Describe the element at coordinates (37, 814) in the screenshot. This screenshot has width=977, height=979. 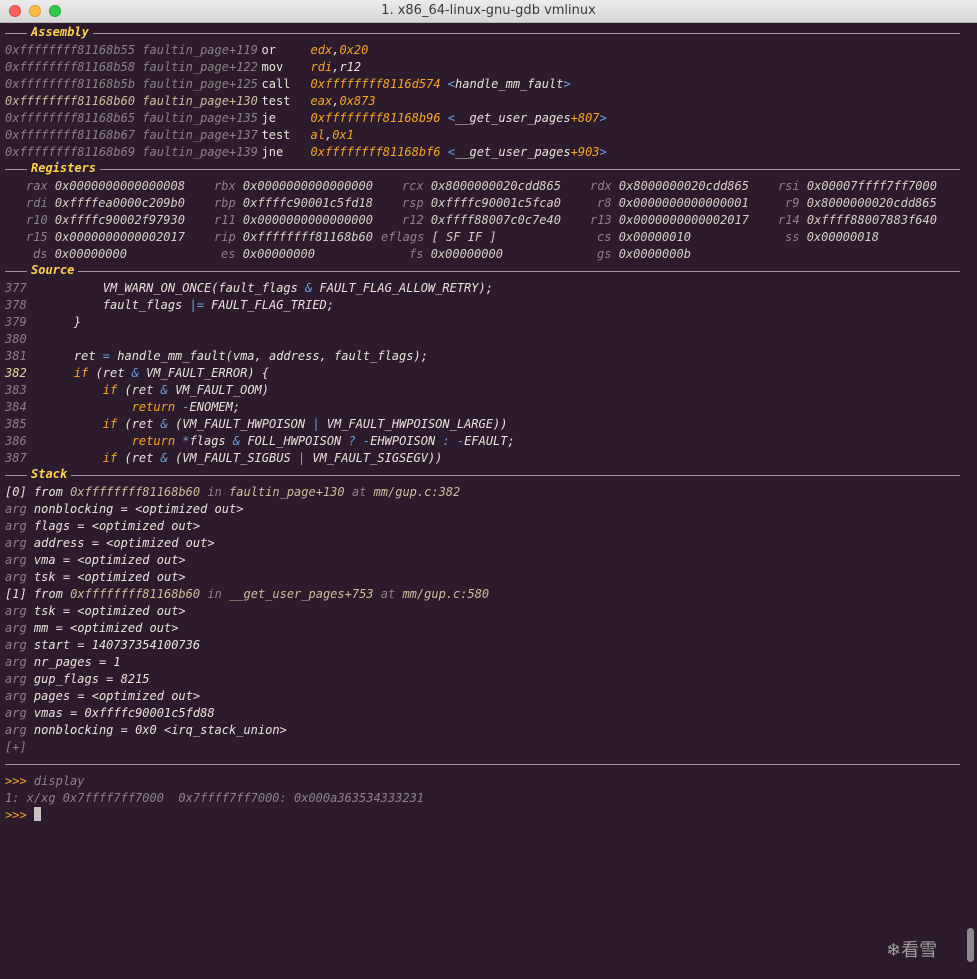
I see `text-cursor` at that location.